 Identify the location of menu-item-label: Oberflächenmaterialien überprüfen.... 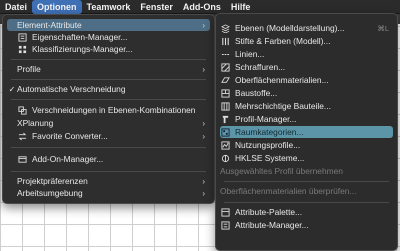
(288, 191).